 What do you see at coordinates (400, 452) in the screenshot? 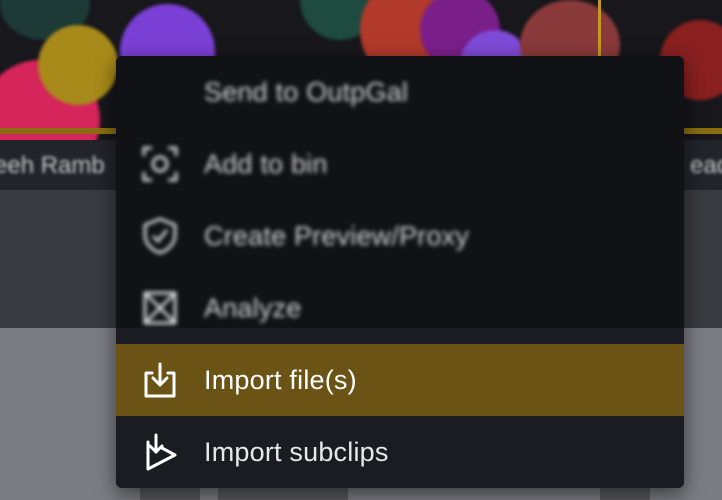
I see `menu-item-import-subclips: Import subclips` at bounding box center [400, 452].